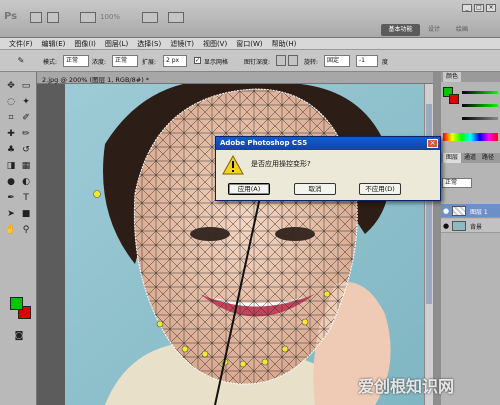  What do you see at coordinates (250, 19) in the screenshot?
I see `title-bar: Ps 100% 基本功能 设计 绘画 _ □ ×` at bounding box center [250, 19].